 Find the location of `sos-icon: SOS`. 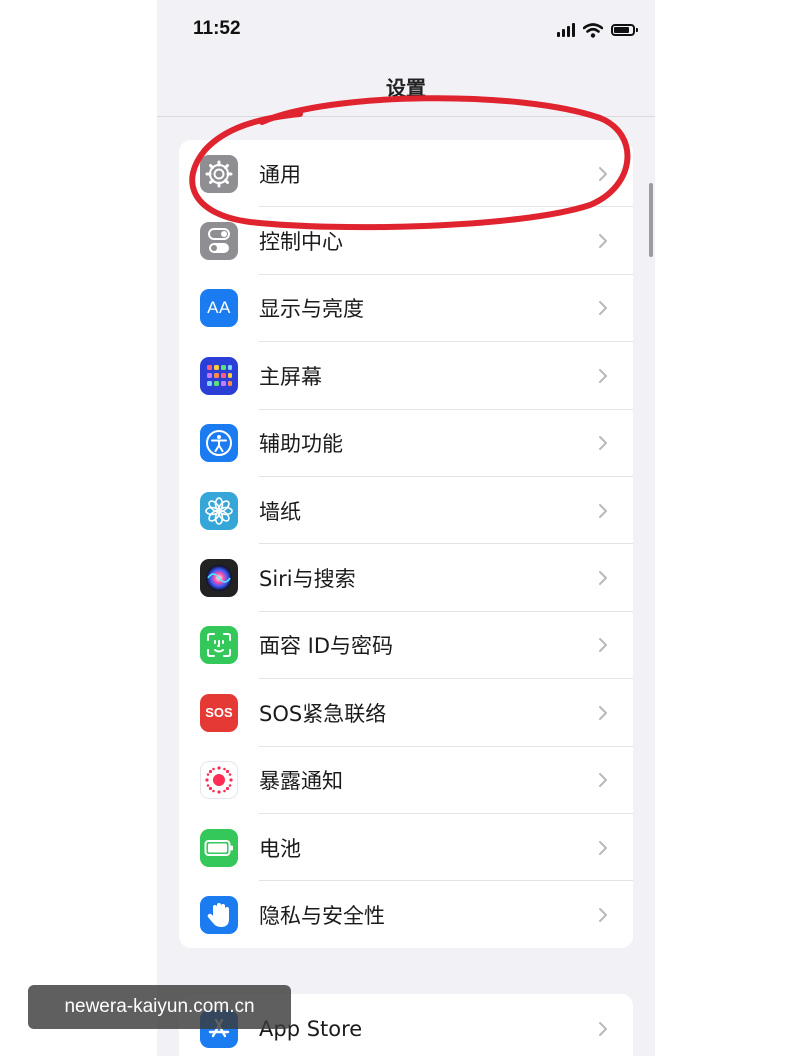

sos-icon: SOS is located at coordinates (219, 712).